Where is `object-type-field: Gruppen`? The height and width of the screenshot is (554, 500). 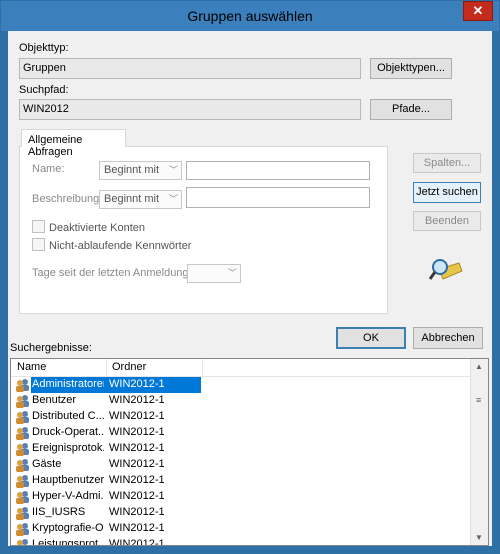 object-type-field: Gruppen is located at coordinates (190, 68).